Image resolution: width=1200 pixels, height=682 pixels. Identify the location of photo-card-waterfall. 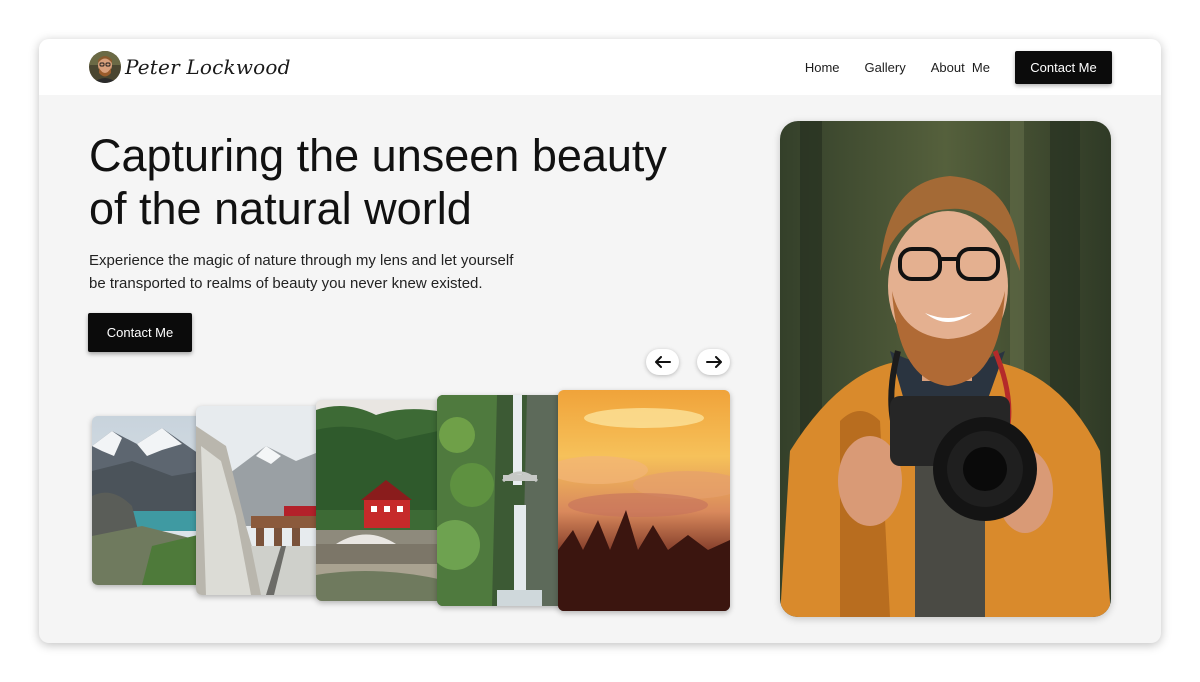
(500, 500).